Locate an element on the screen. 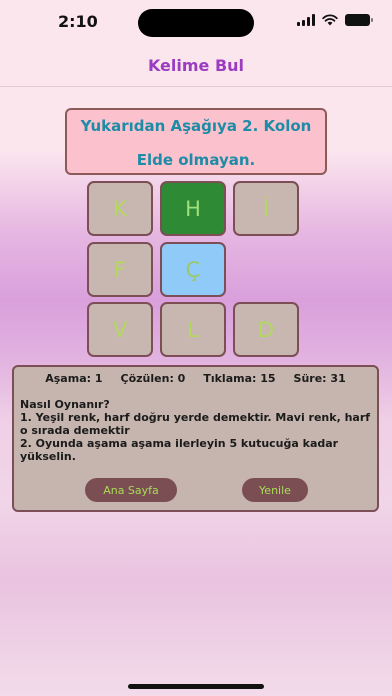 This screenshot has width=392, height=696. time-stat: Süre: 31 is located at coordinates (319, 378).